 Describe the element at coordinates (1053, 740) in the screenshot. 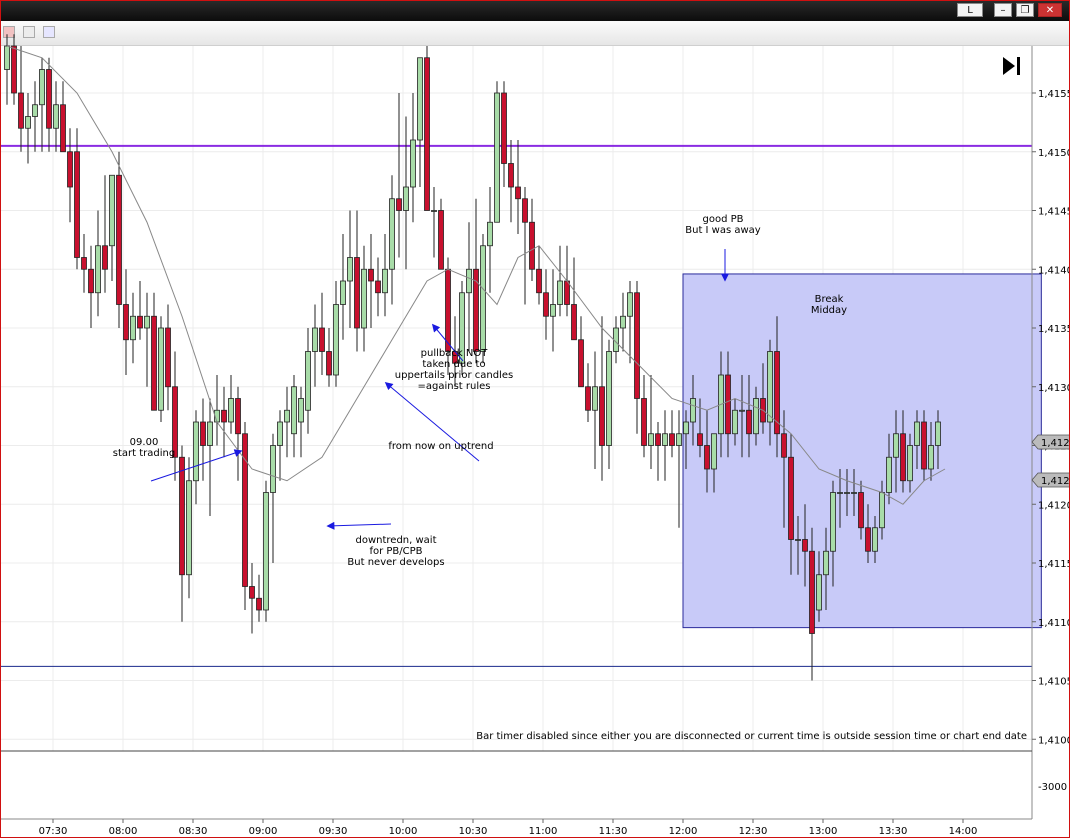

I see `price-label: 1,4100` at that location.